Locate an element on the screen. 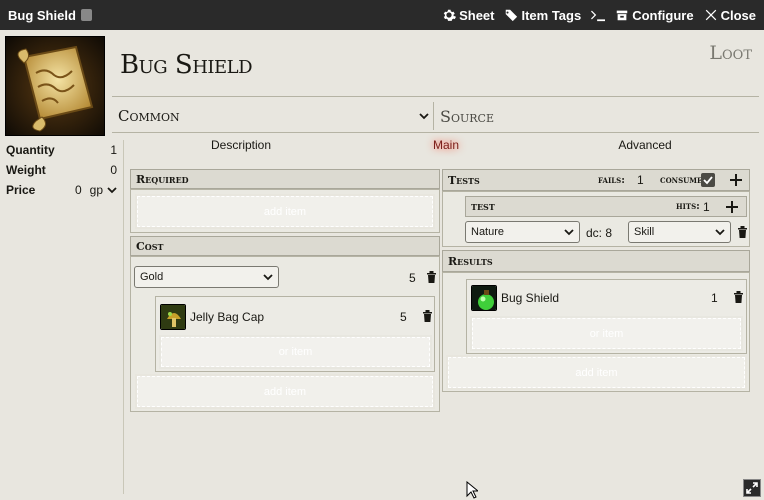  item-tags-button: Item Tags is located at coordinates (542, 15).